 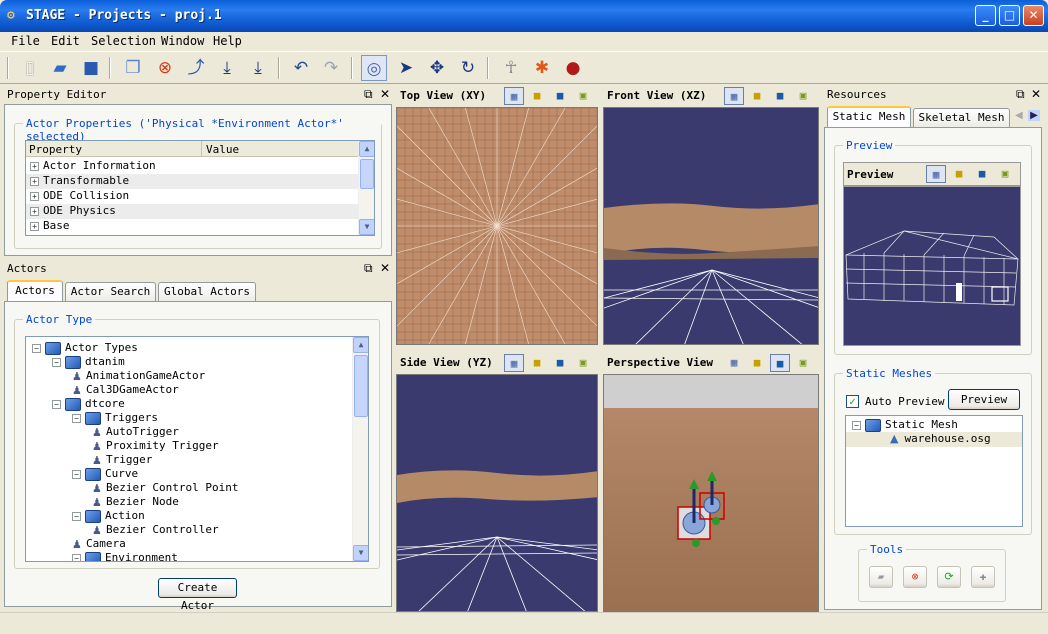 I want to click on tree-folder-item: − dtcore, so click(x=189, y=404).